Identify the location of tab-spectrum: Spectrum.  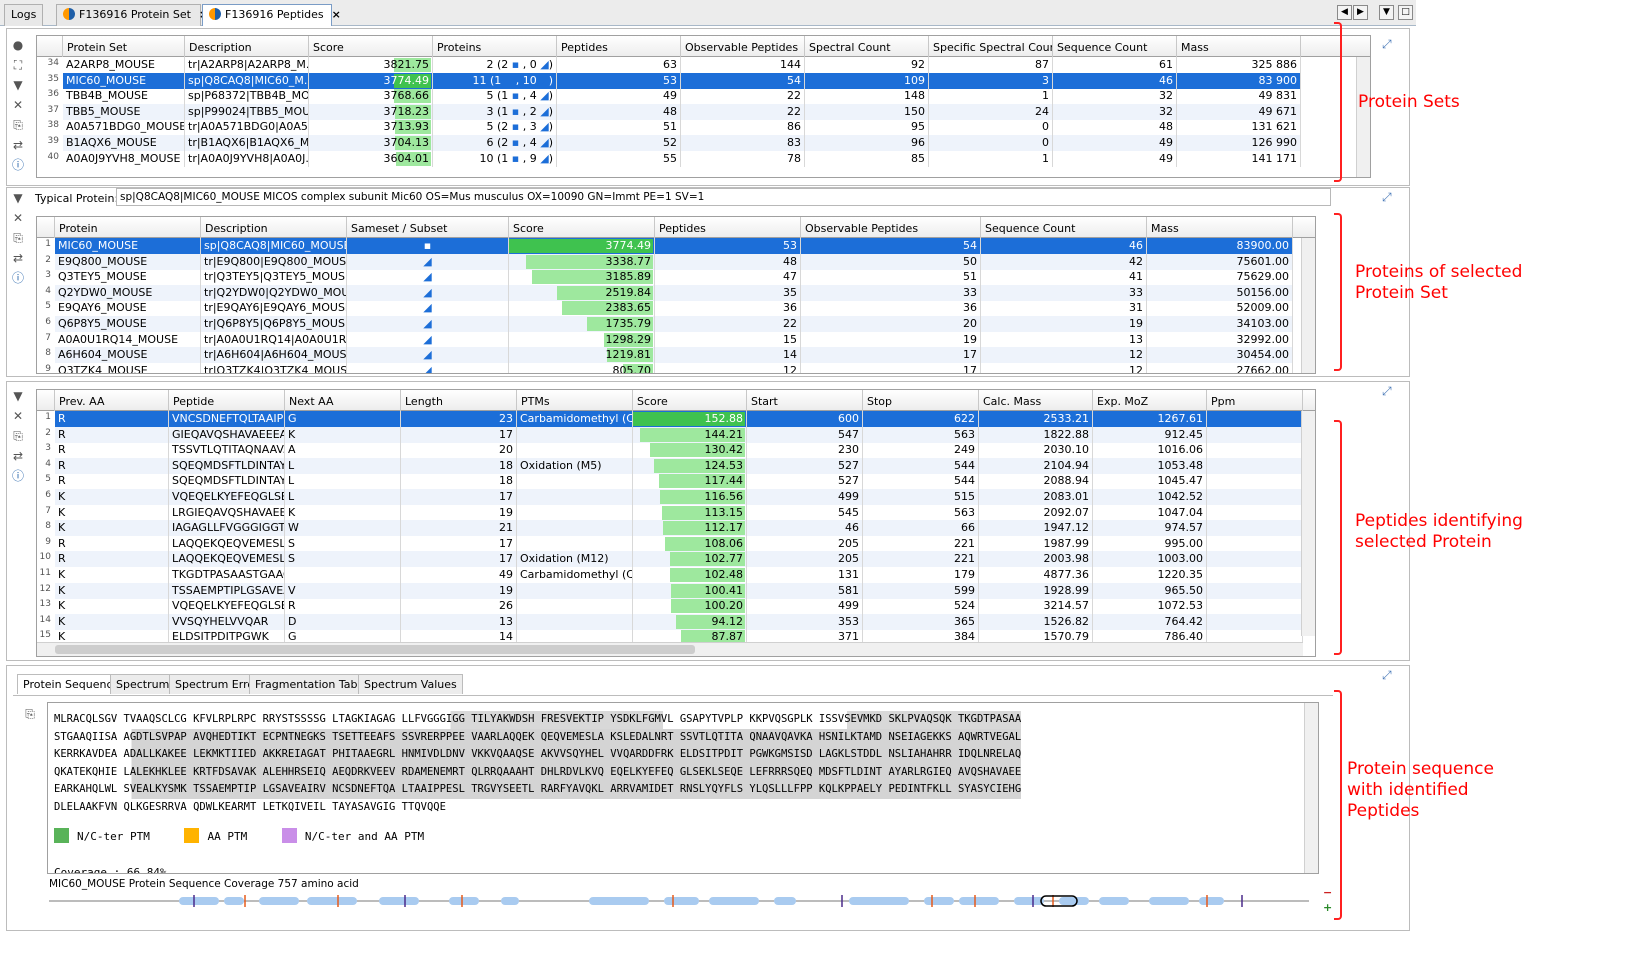
(143, 684).